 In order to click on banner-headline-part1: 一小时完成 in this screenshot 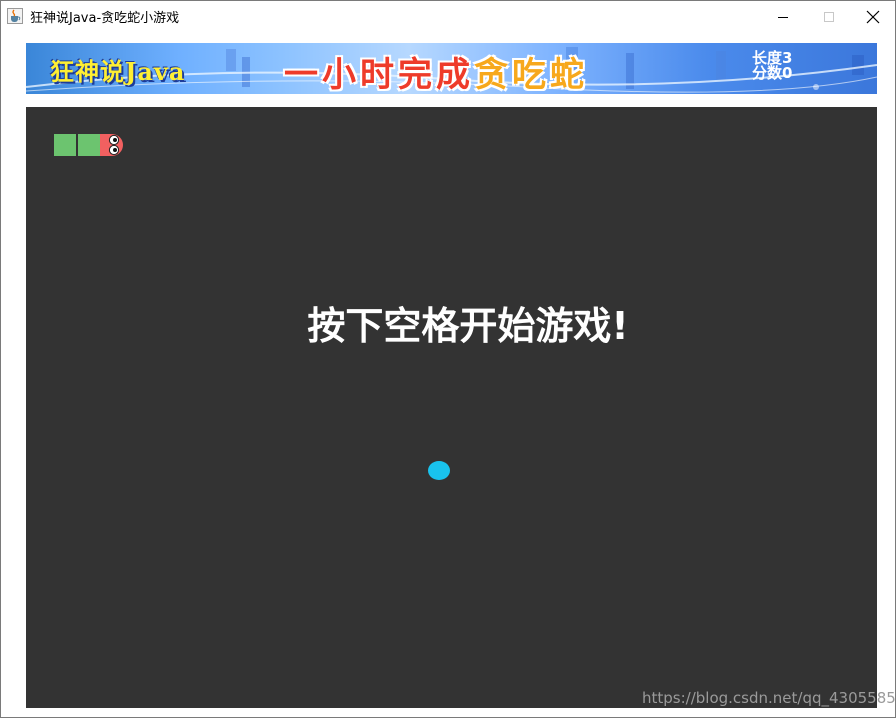, I will do `click(379, 74)`.